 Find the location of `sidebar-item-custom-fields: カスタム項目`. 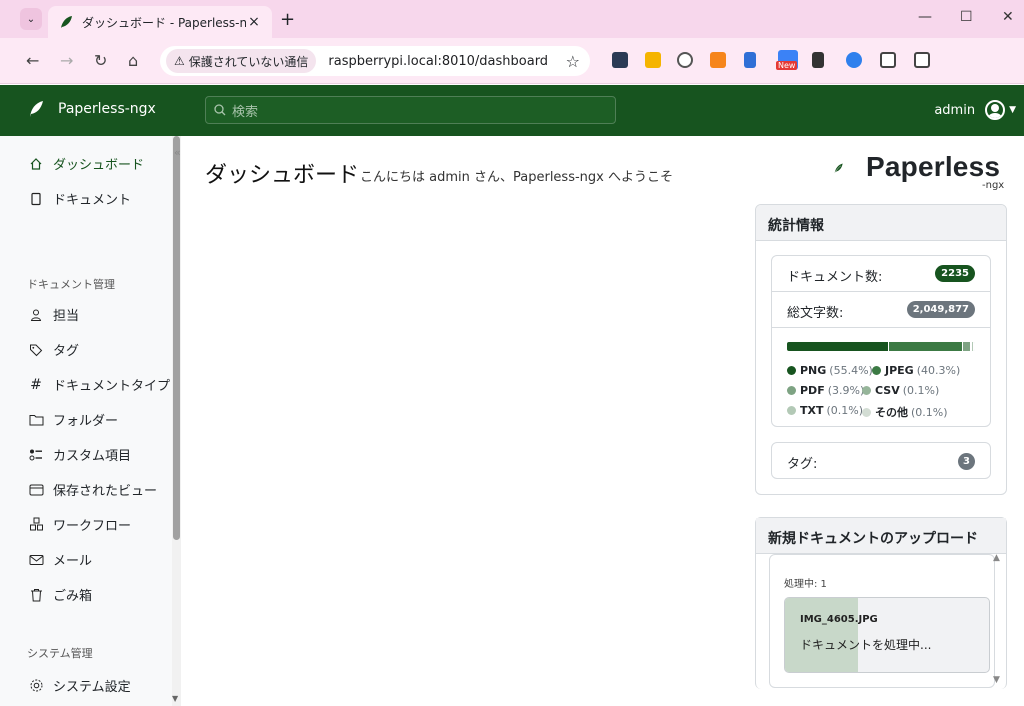

sidebar-item-custom-fields: カスタム項目 is located at coordinates (79, 454).